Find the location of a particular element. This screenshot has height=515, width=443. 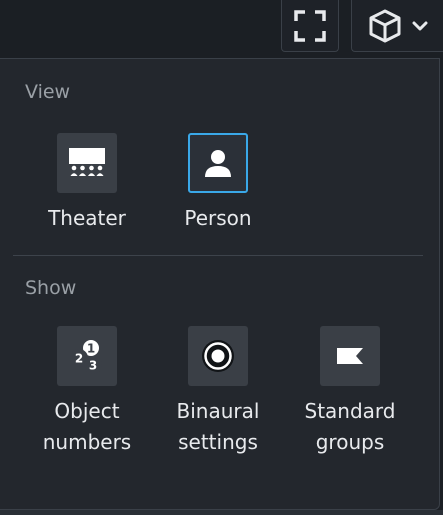

binaural-tile is located at coordinates (218, 356).